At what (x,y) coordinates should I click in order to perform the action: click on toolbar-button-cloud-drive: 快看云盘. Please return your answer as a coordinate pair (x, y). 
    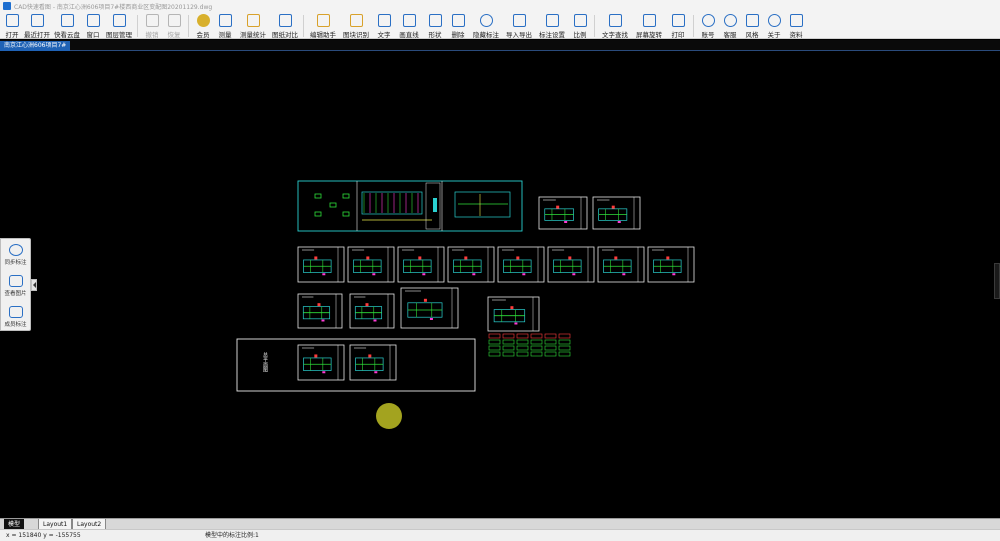
    Looking at the image, I should click on (67, 25).